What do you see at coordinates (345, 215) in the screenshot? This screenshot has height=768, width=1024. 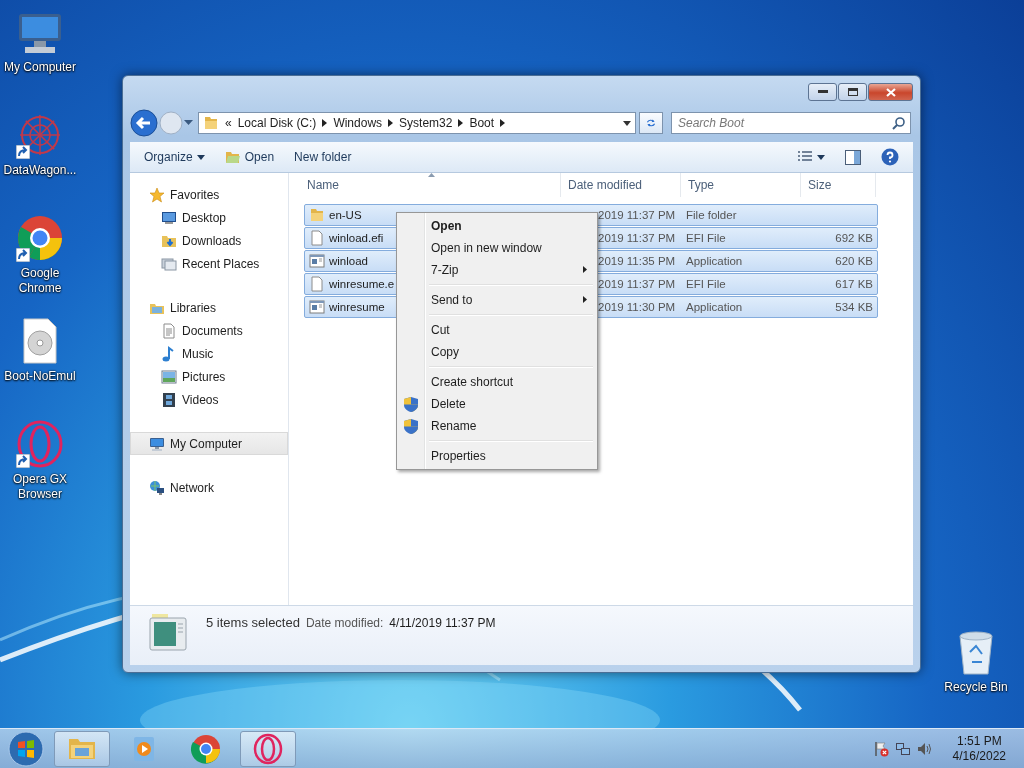 I see `file-name: en-US` at bounding box center [345, 215].